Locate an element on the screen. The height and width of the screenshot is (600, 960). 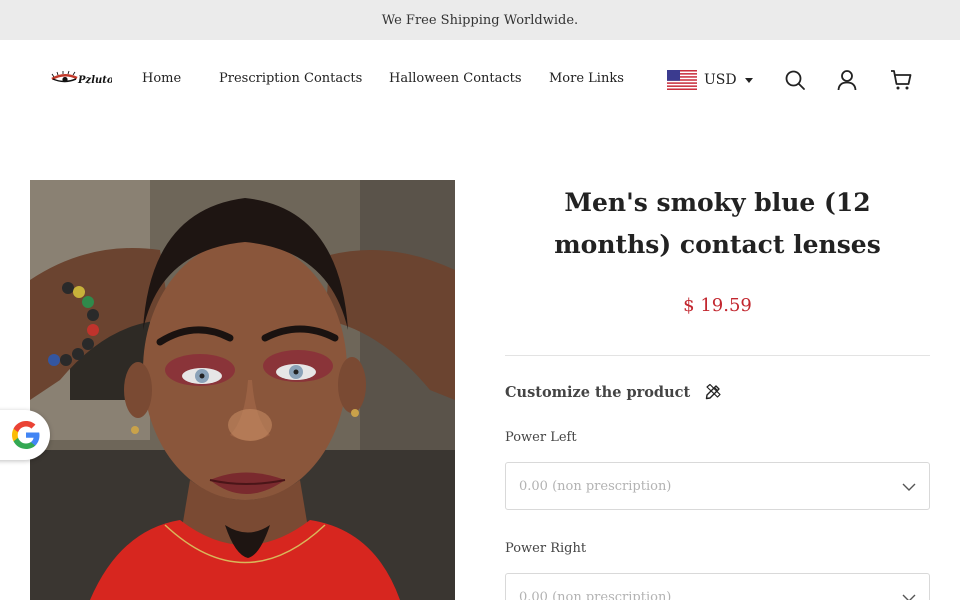
announcement-bar: We Free Shipping Worldwide. is located at coordinates (480, 20).